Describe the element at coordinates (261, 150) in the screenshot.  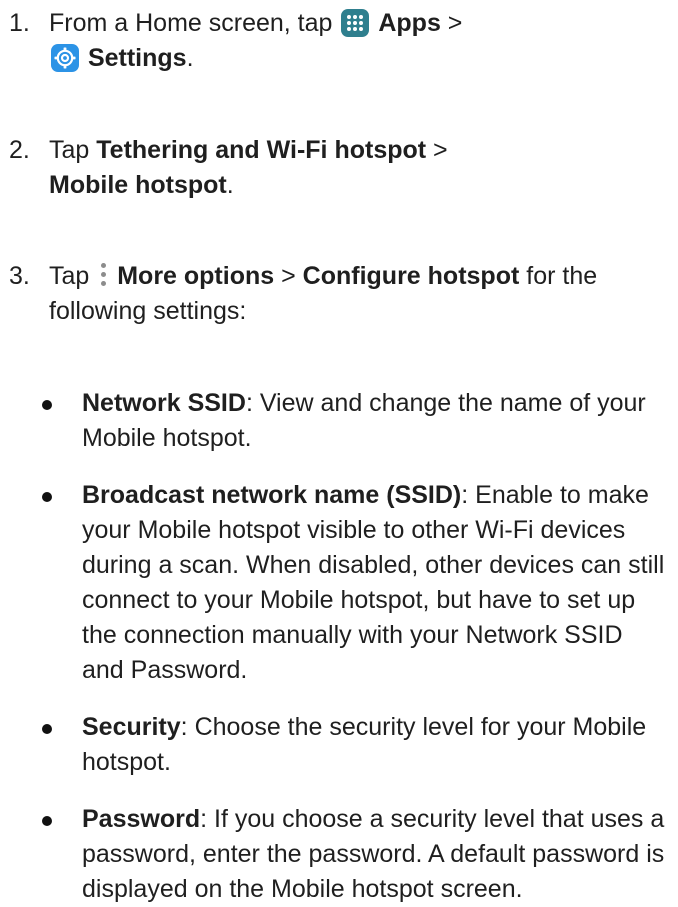
I see `tethering-label: Tethering and Wi-Fi hotspot` at that location.